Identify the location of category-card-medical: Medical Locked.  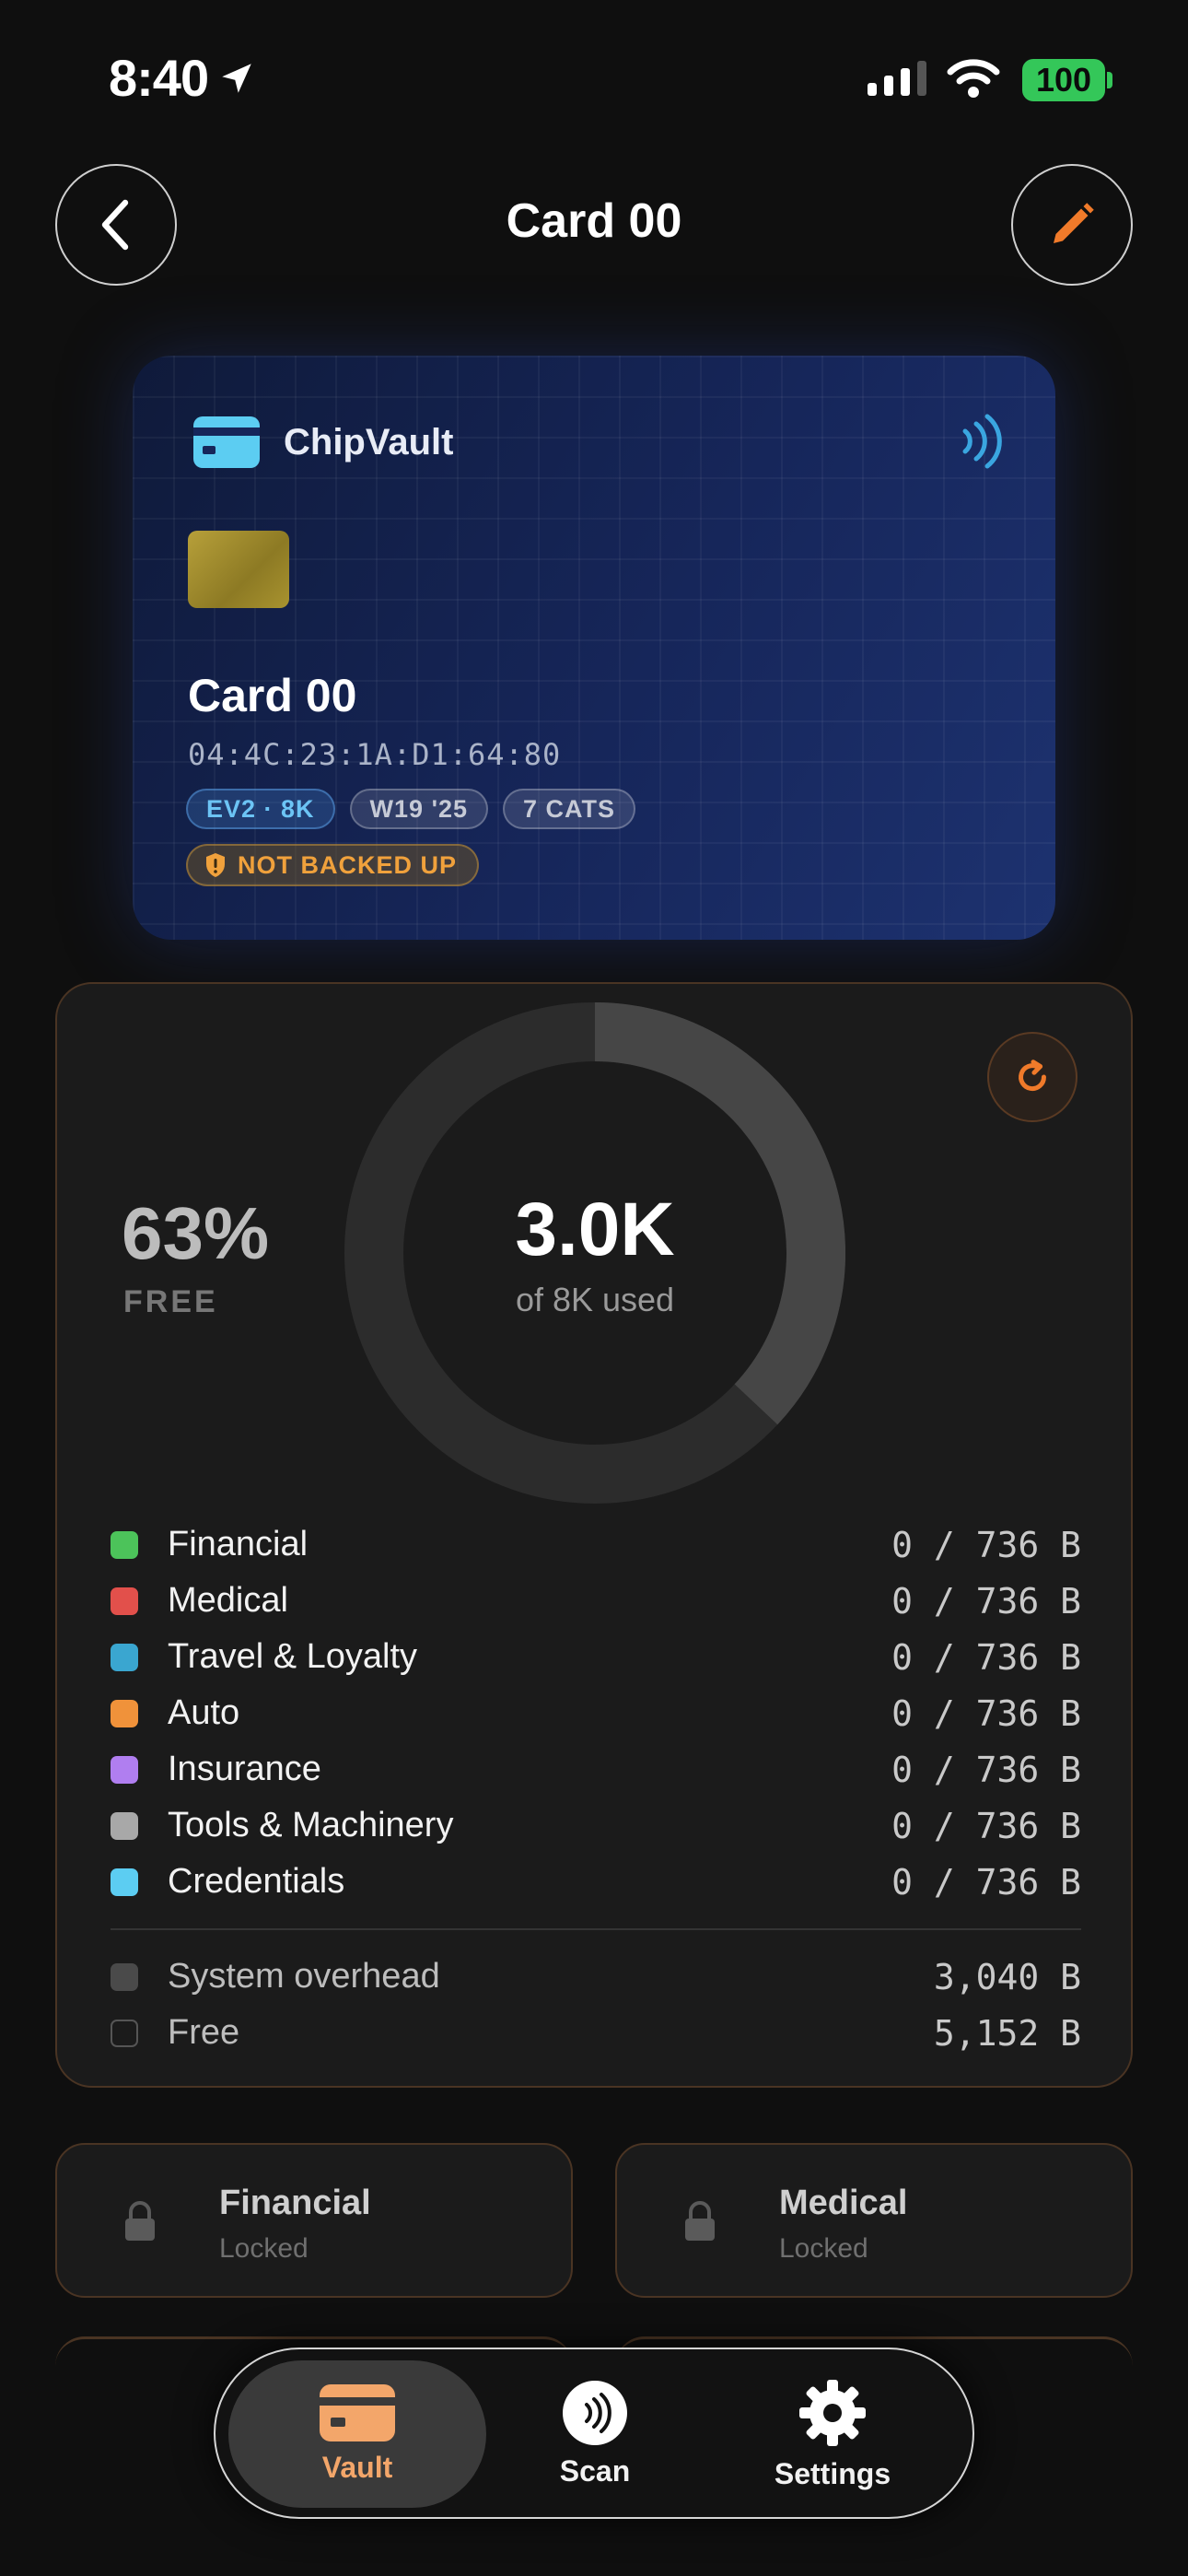
(874, 2220).